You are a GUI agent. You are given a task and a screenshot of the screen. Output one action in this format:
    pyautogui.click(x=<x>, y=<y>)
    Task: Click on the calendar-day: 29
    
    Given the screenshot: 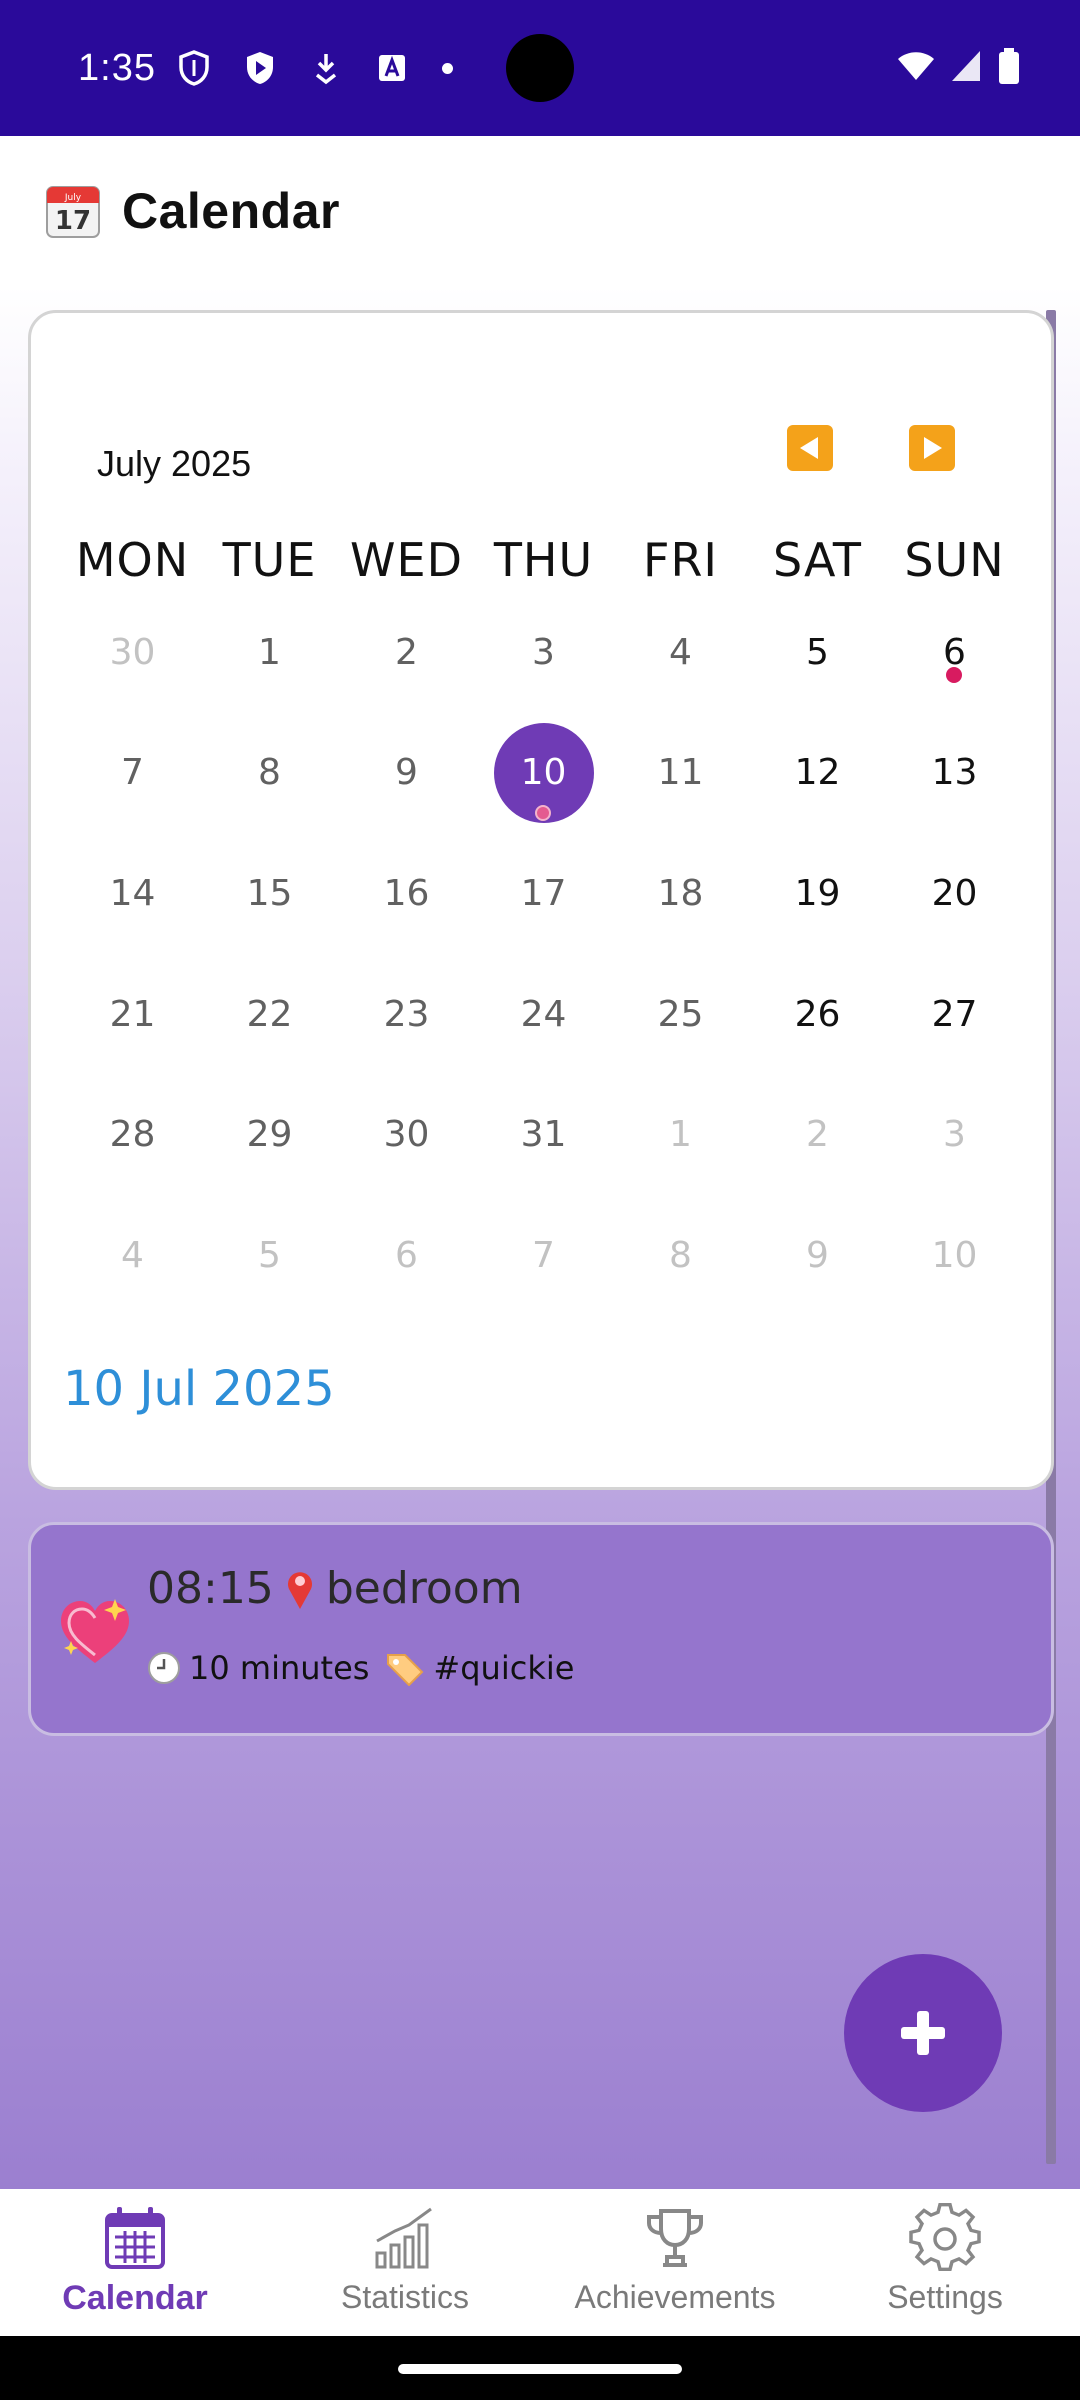 What is the action you would take?
    pyautogui.click(x=269, y=1135)
    